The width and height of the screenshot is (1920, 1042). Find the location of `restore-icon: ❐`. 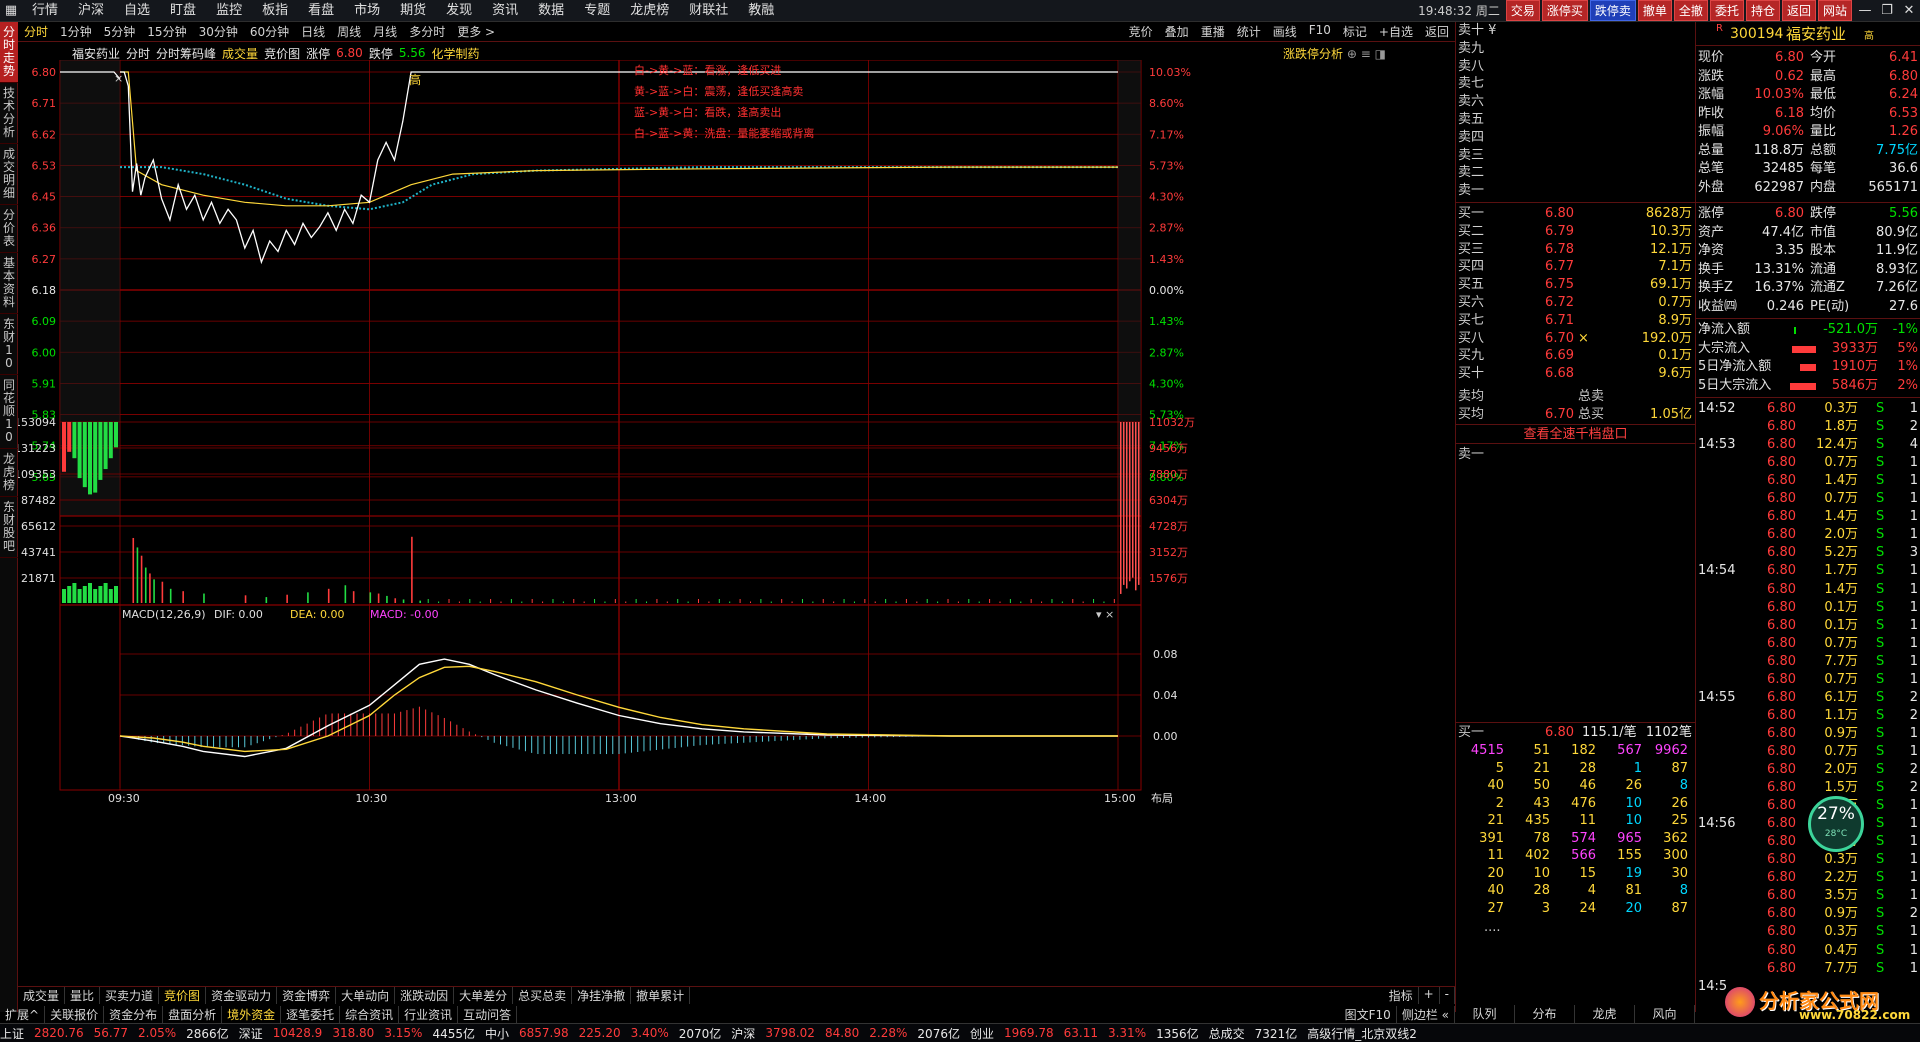

restore-icon: ❐ is located at coordinates (1887, 10).